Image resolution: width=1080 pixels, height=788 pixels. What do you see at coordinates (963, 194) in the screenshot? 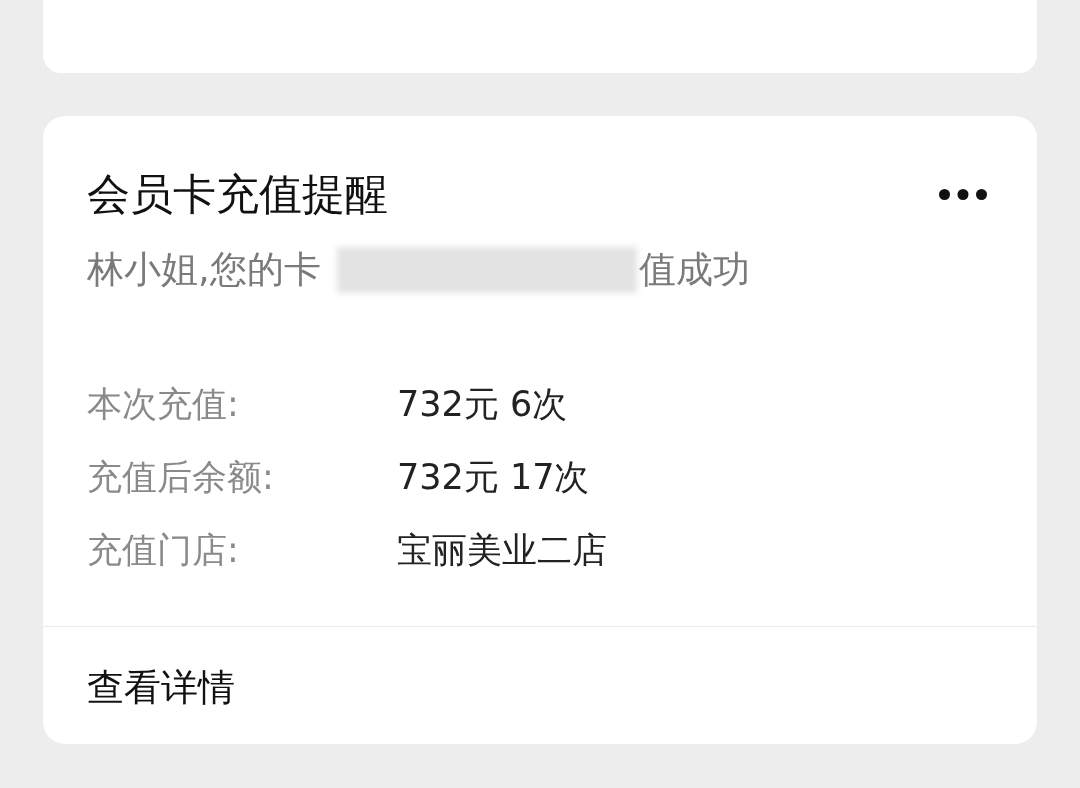
I see `more-icon` at bounding box center [963, 194].